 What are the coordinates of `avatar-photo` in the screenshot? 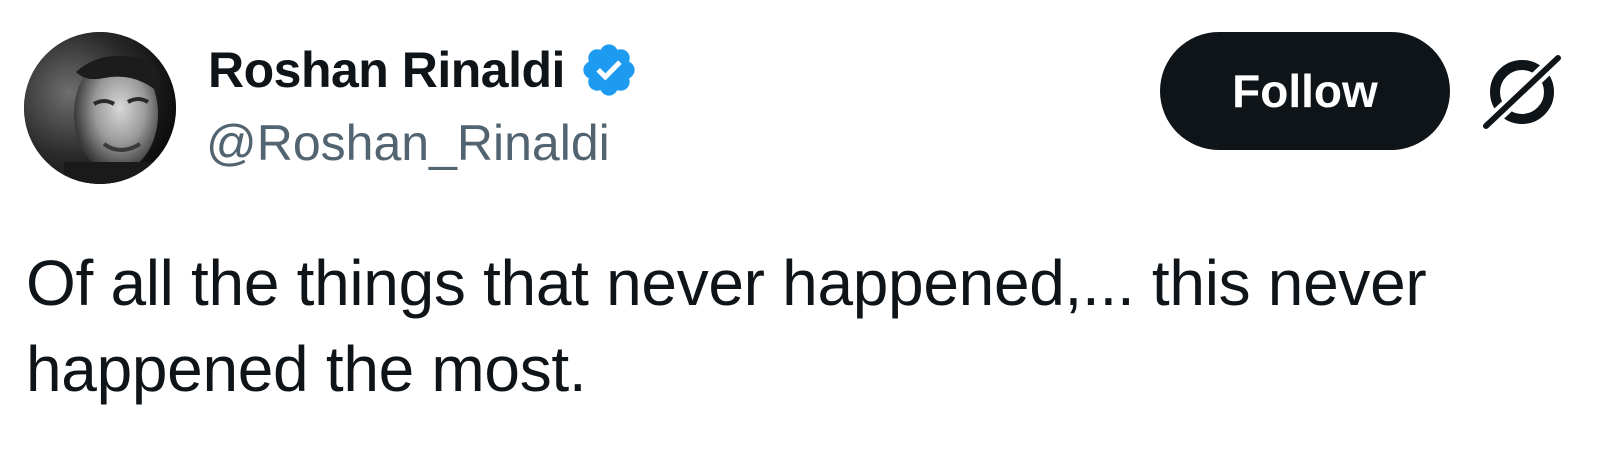 It's located at (100, 108).